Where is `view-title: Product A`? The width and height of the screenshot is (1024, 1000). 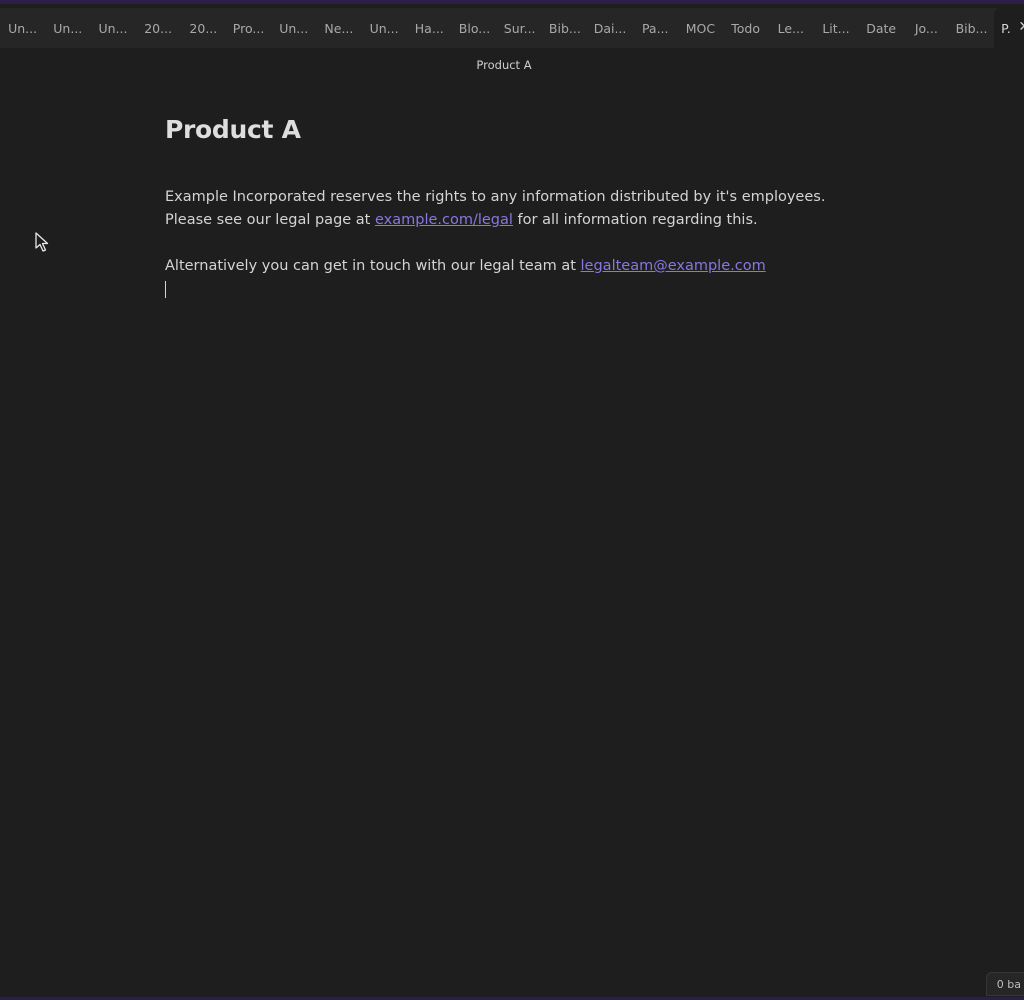 view-title: Product A is located at coordinates (503, 65).